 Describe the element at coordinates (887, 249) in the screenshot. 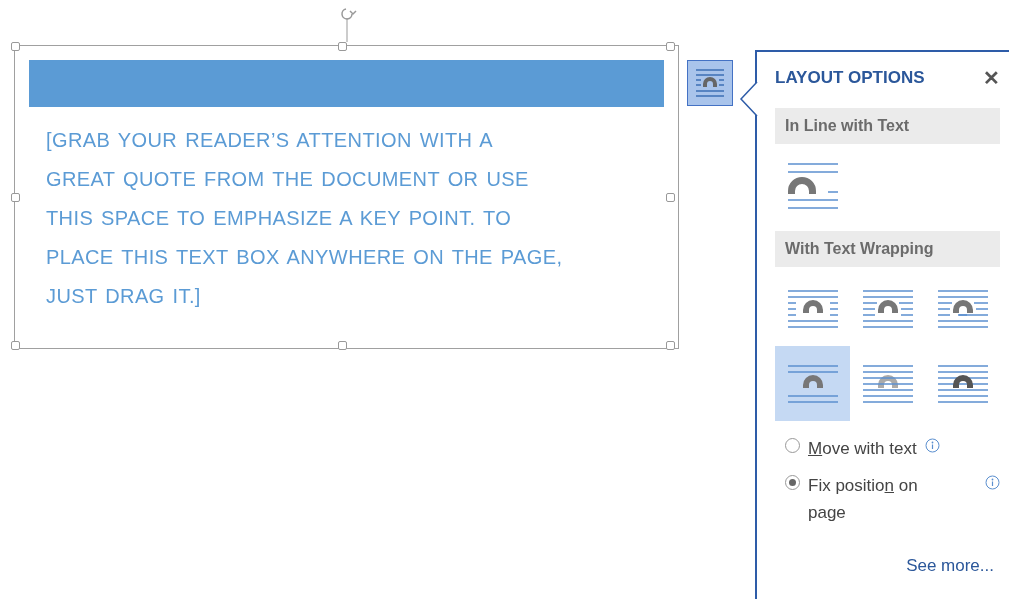

I see `section-heading: With Text Wrapping` at that location.